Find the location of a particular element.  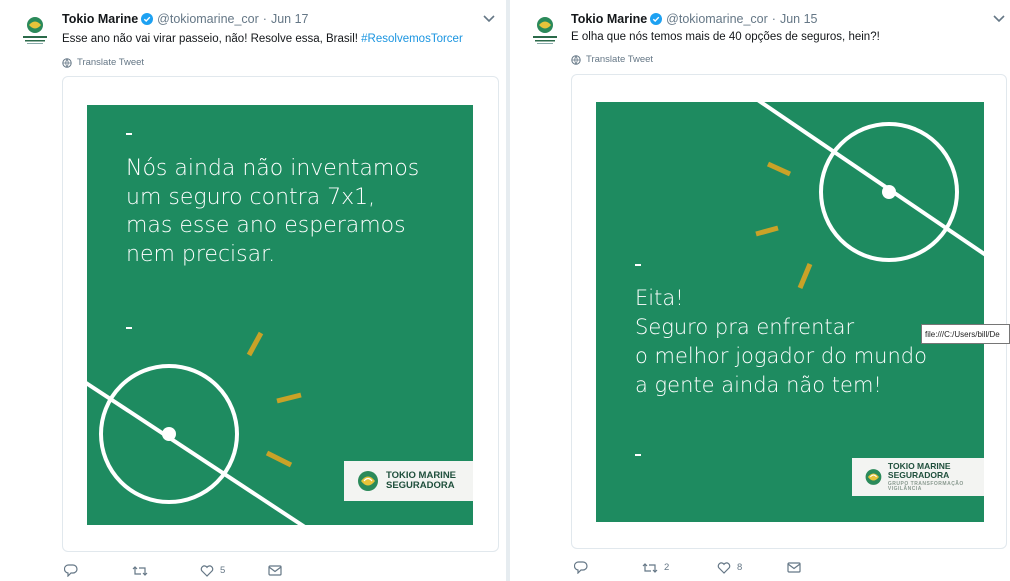

like-count: 8 is located at coordinates (740, 567).